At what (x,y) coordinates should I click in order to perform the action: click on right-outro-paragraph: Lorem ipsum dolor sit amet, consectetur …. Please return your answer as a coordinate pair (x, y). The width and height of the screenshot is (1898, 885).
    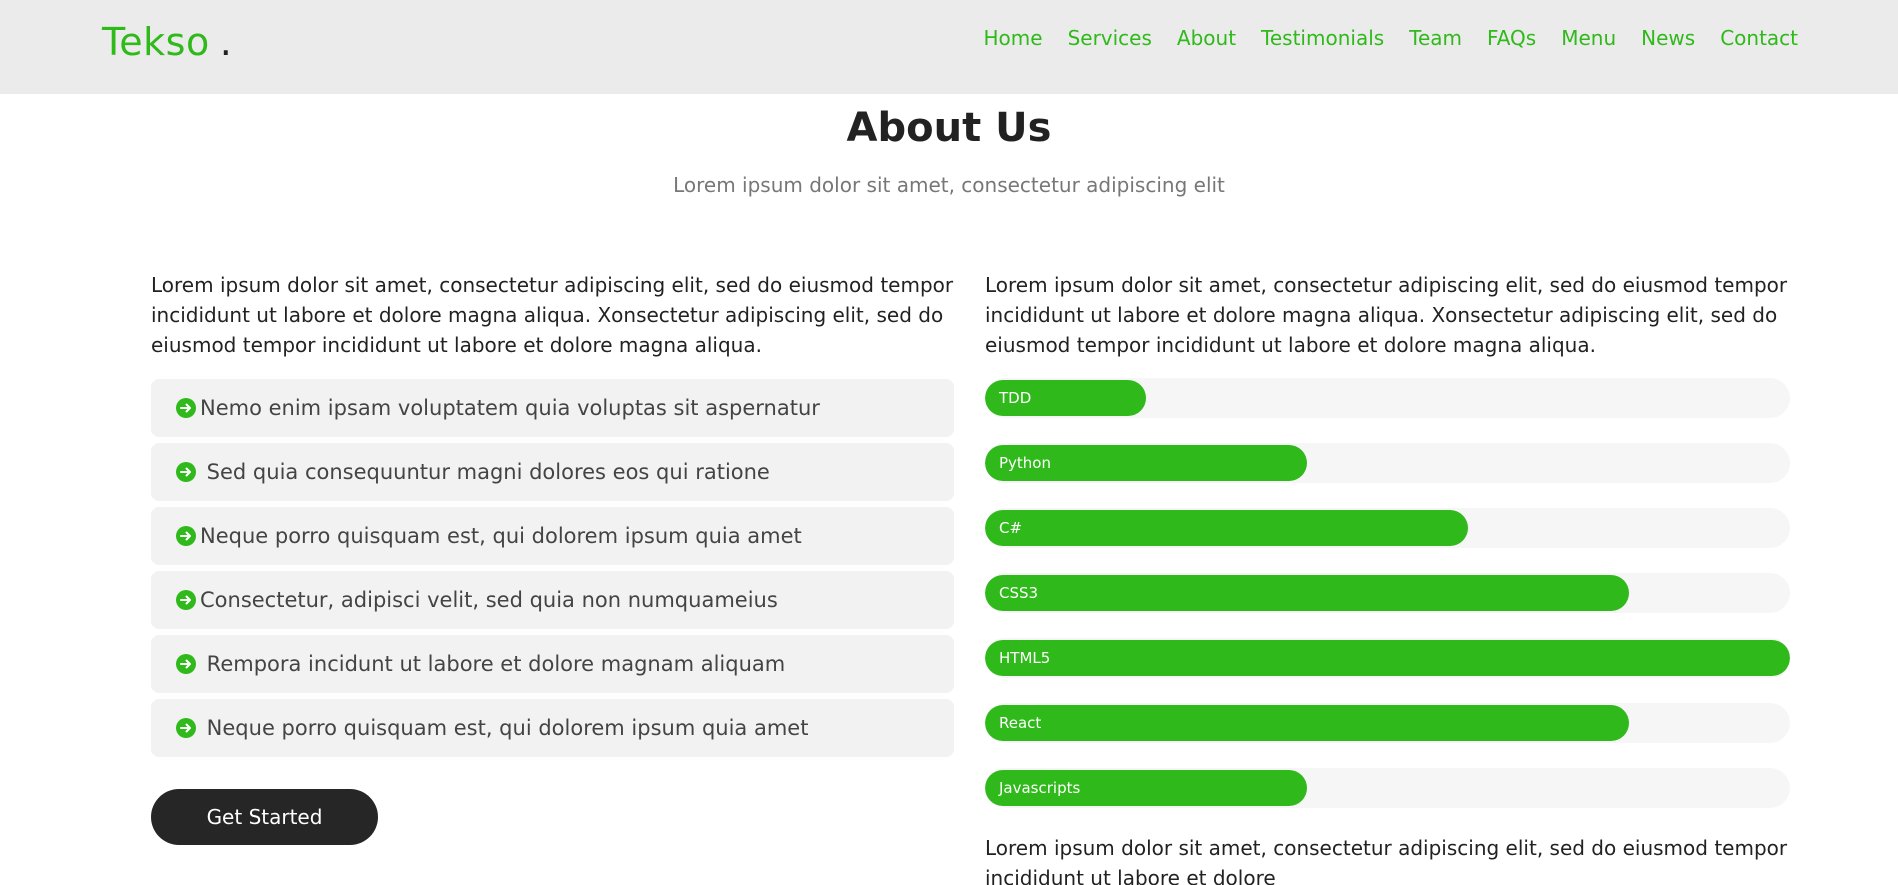
    Looking at the image, I should click on (1386, 860).